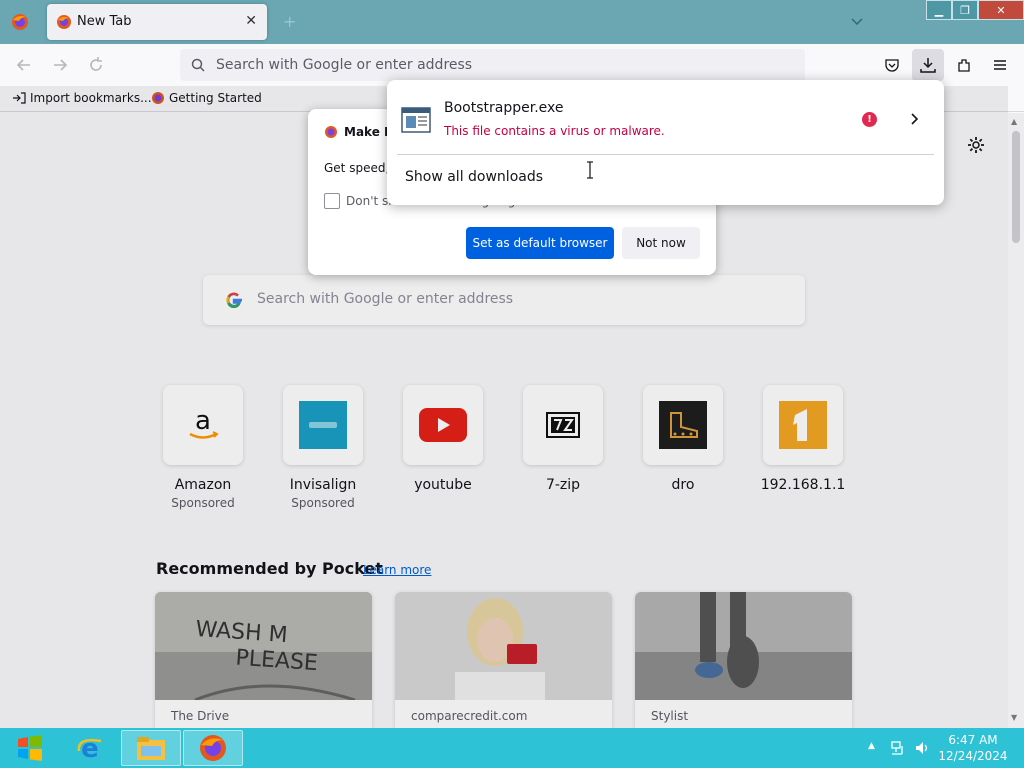 The height and width of the screenshot is (768, 1024). Describe the element at coordinates (964, 65) in the screenshot. I see `extensions-icon` at that location.